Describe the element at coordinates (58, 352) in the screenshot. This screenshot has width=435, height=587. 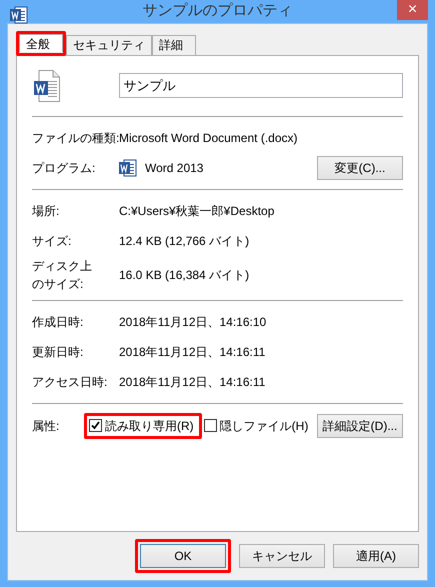
I see `field-label: 更新日時:` at that location.